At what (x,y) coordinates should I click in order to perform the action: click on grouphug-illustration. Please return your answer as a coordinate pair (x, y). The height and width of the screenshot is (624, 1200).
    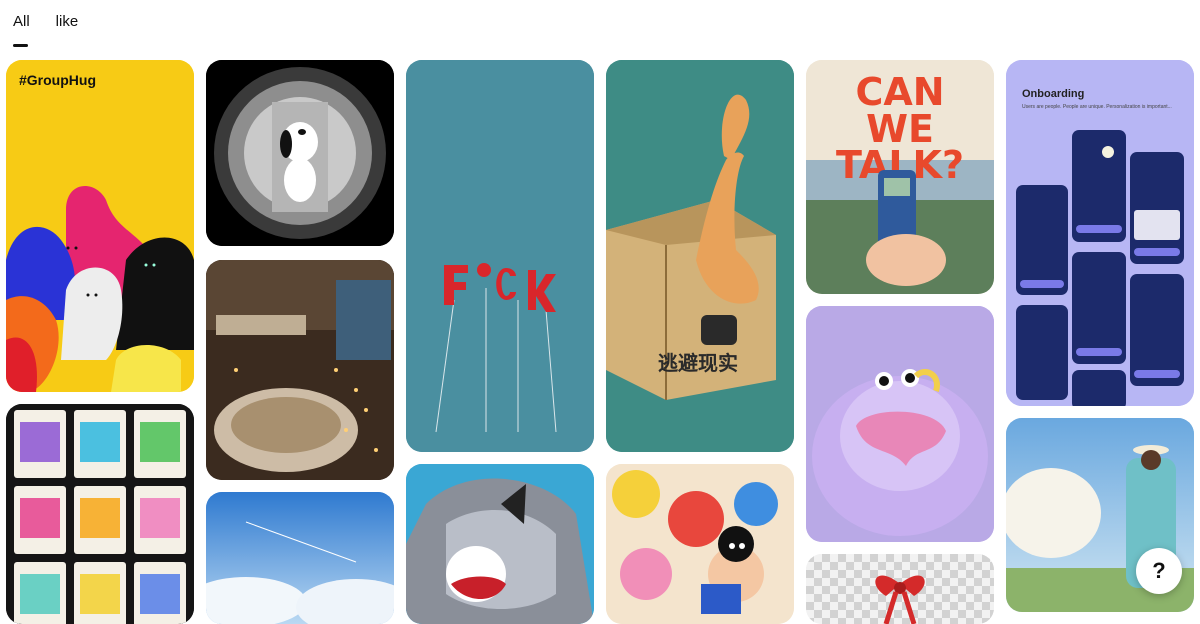
    Looking at the image, I should click on (100, 226).